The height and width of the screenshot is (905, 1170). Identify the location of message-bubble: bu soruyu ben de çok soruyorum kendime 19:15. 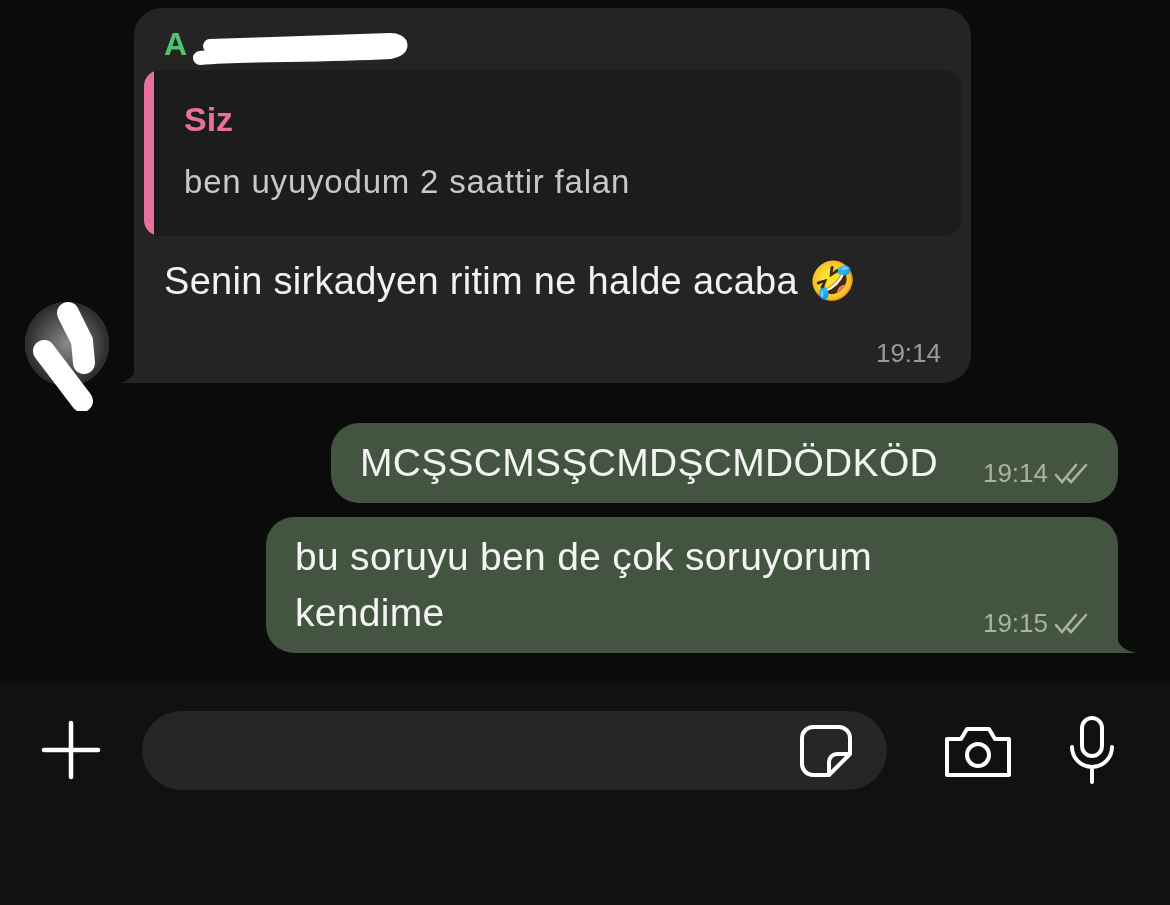
(692, 585).